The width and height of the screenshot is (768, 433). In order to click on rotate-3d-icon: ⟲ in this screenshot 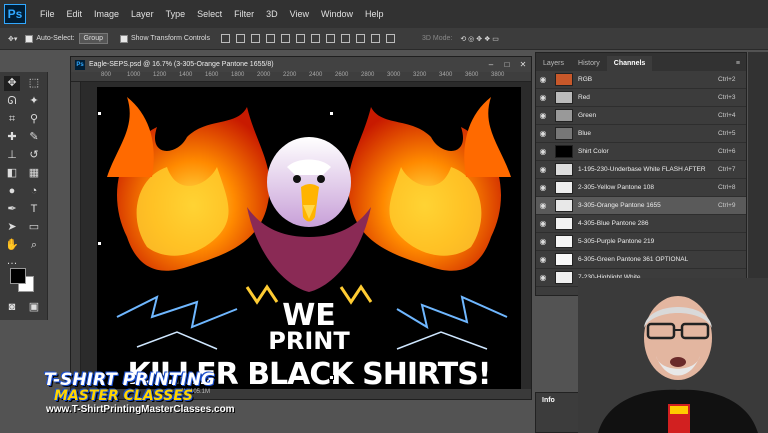, I will do `click(463, 39)`.